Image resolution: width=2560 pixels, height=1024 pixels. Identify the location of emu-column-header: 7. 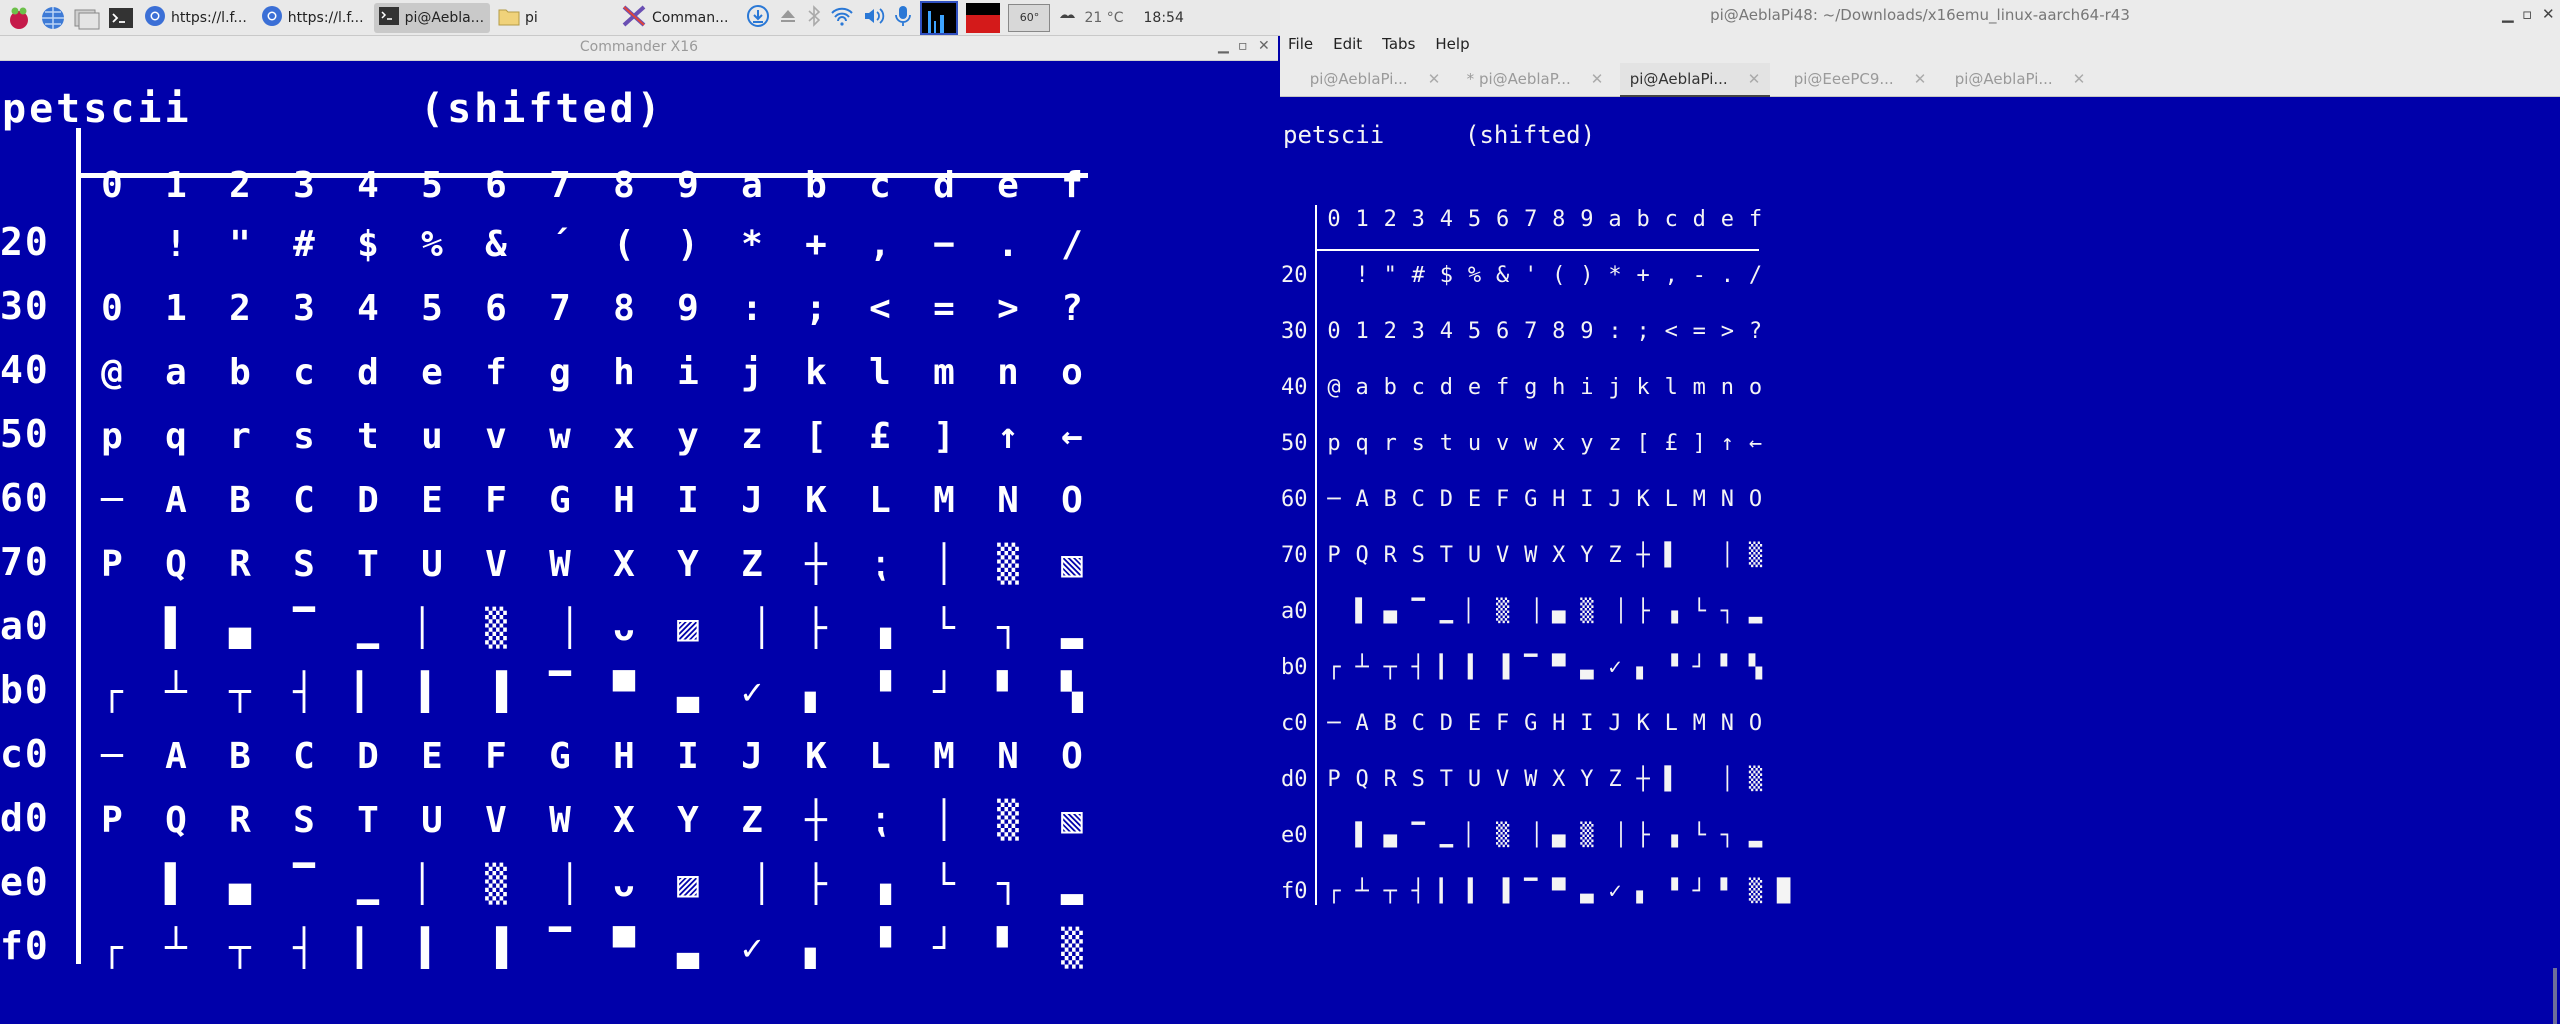
(560, 185).